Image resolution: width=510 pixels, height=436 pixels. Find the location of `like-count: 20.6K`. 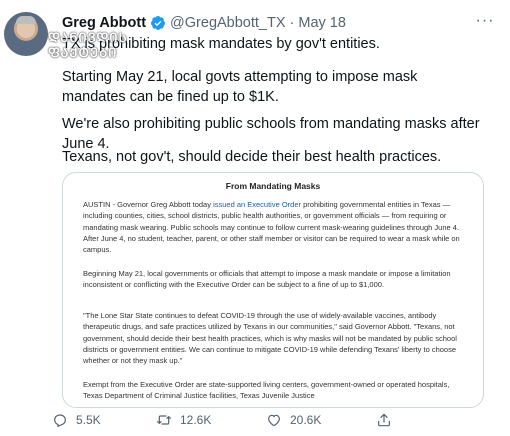

like-count: 20.6K is located at coordinates (306, 420).